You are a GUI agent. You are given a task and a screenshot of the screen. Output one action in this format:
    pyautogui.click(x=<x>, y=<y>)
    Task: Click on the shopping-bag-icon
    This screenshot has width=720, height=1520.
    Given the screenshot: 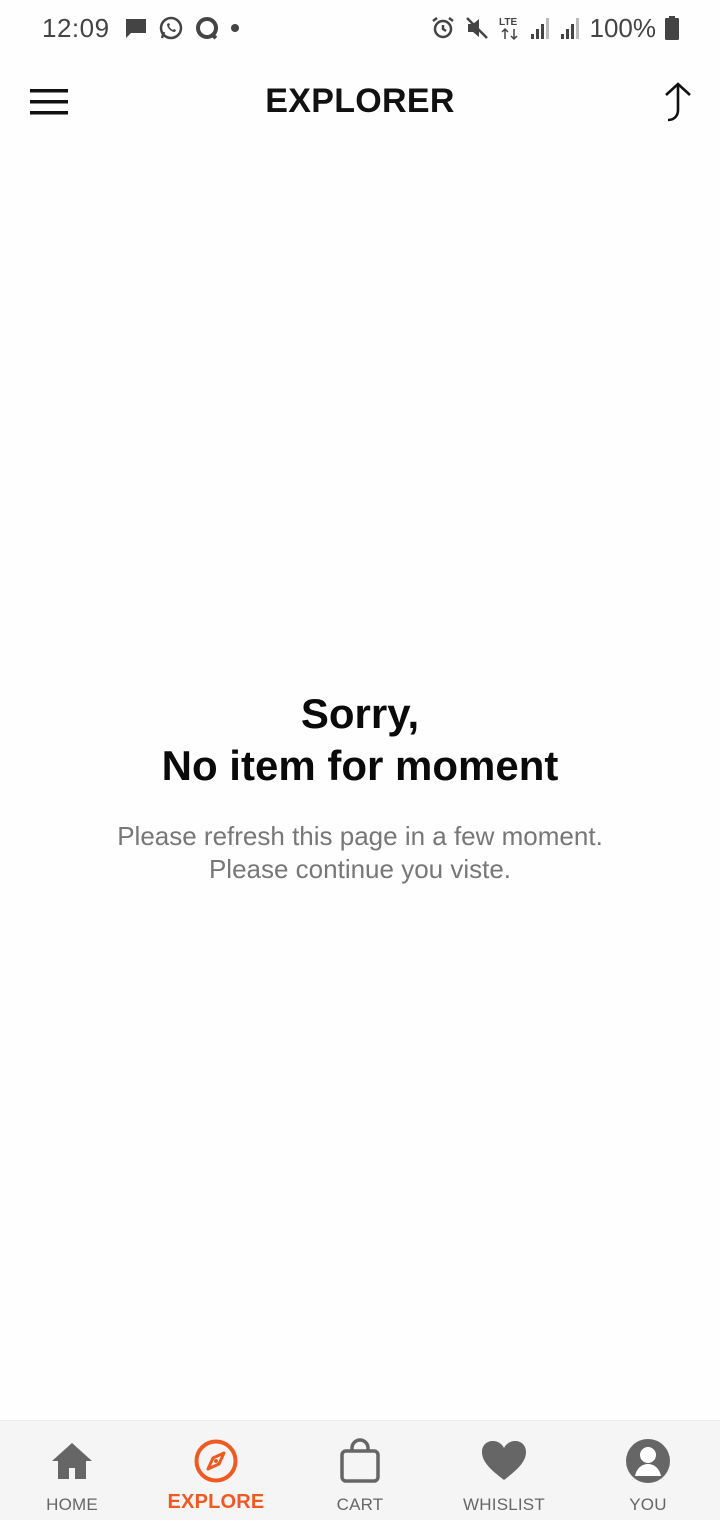 What is the action you would take?
    pyautogui.click(x=360, y=1461)
    